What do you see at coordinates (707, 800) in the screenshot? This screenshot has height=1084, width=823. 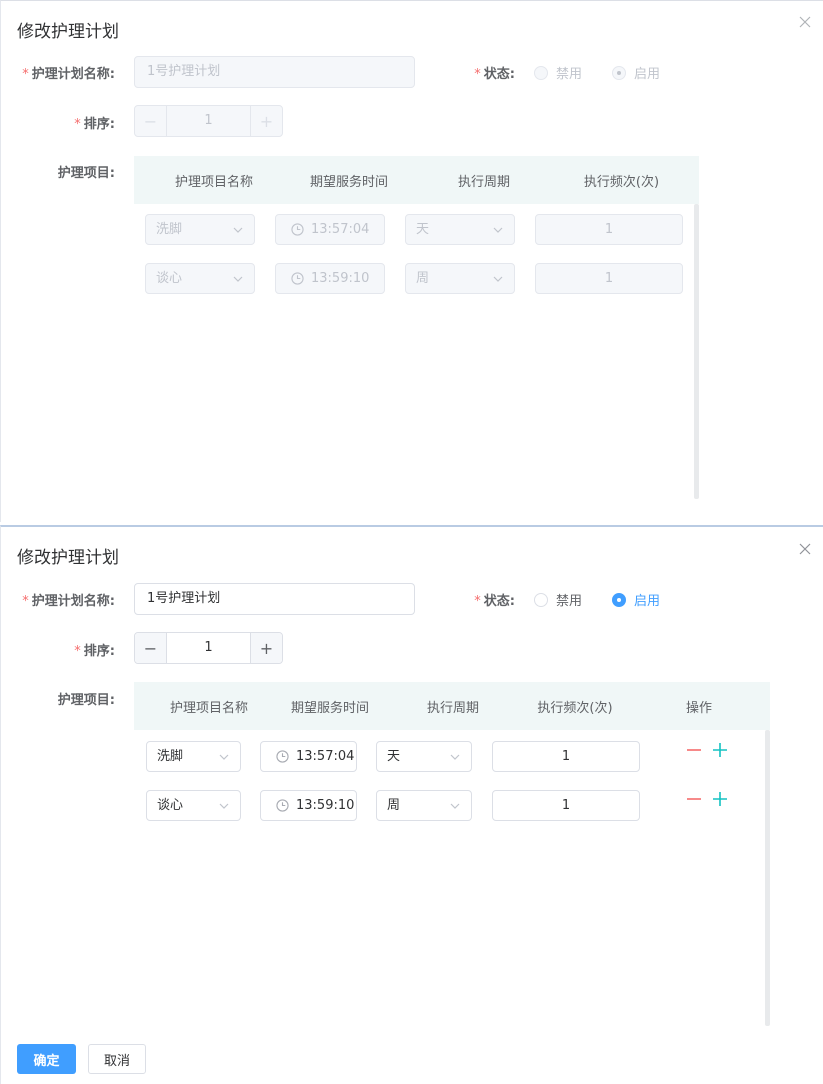 I see `row2-actions` at bounding box center [707, 800].